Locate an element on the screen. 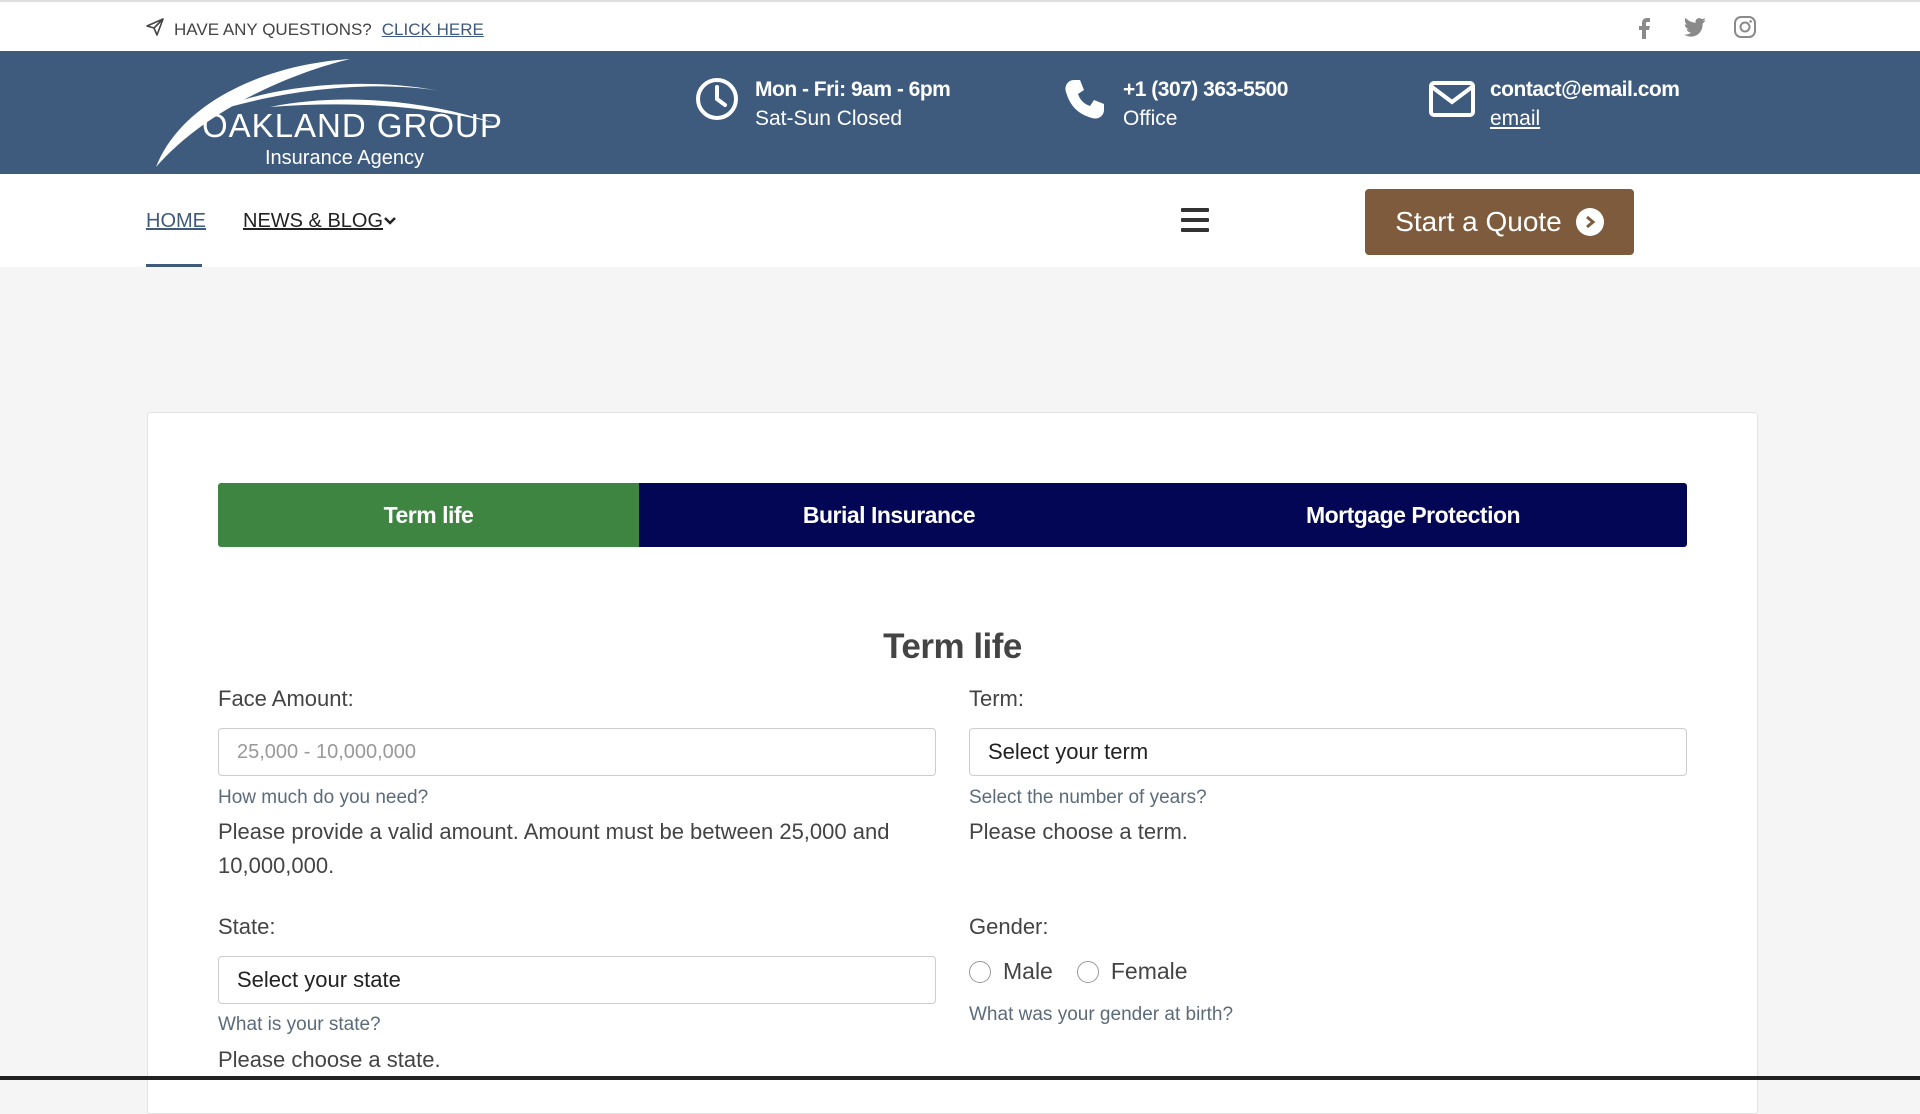 This screenshot has height=1114, width=1920. start-quote-label: Start a Quote is located at coordinates (1478, 221).